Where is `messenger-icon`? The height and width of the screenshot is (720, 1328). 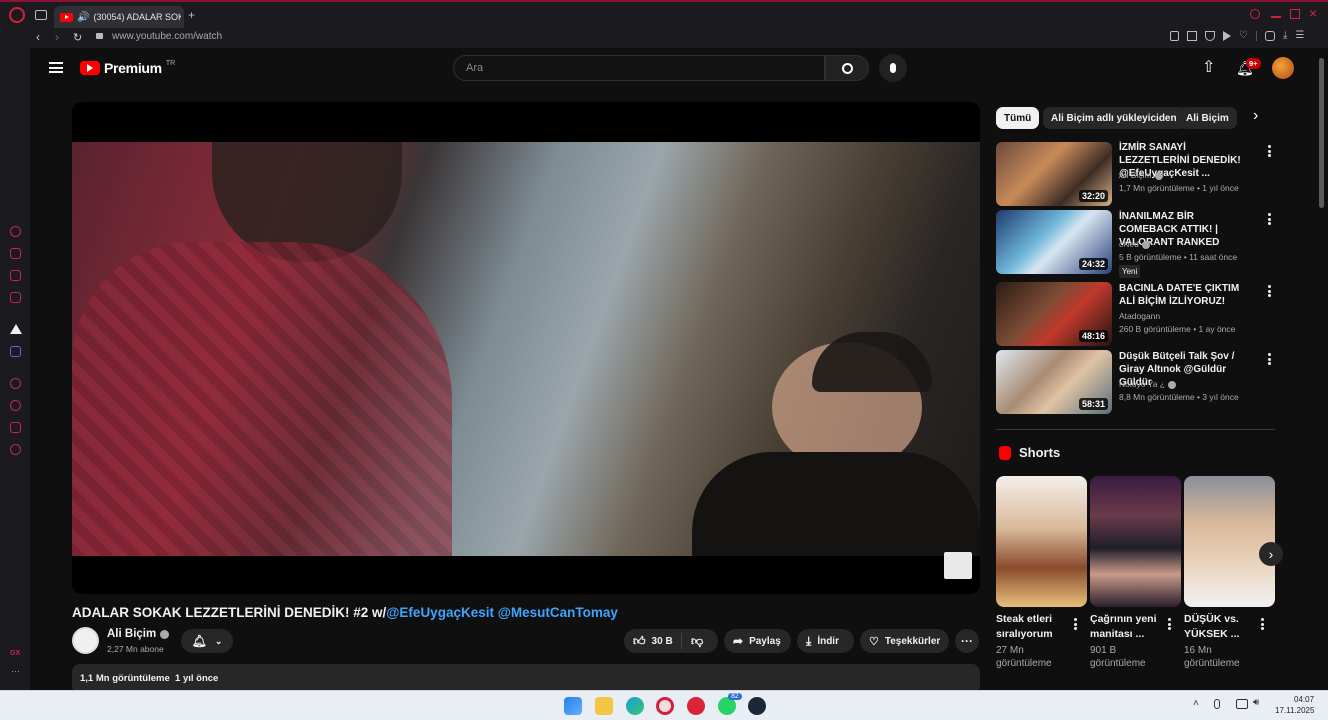
messenger-icon is located at coordinates (15, 275).